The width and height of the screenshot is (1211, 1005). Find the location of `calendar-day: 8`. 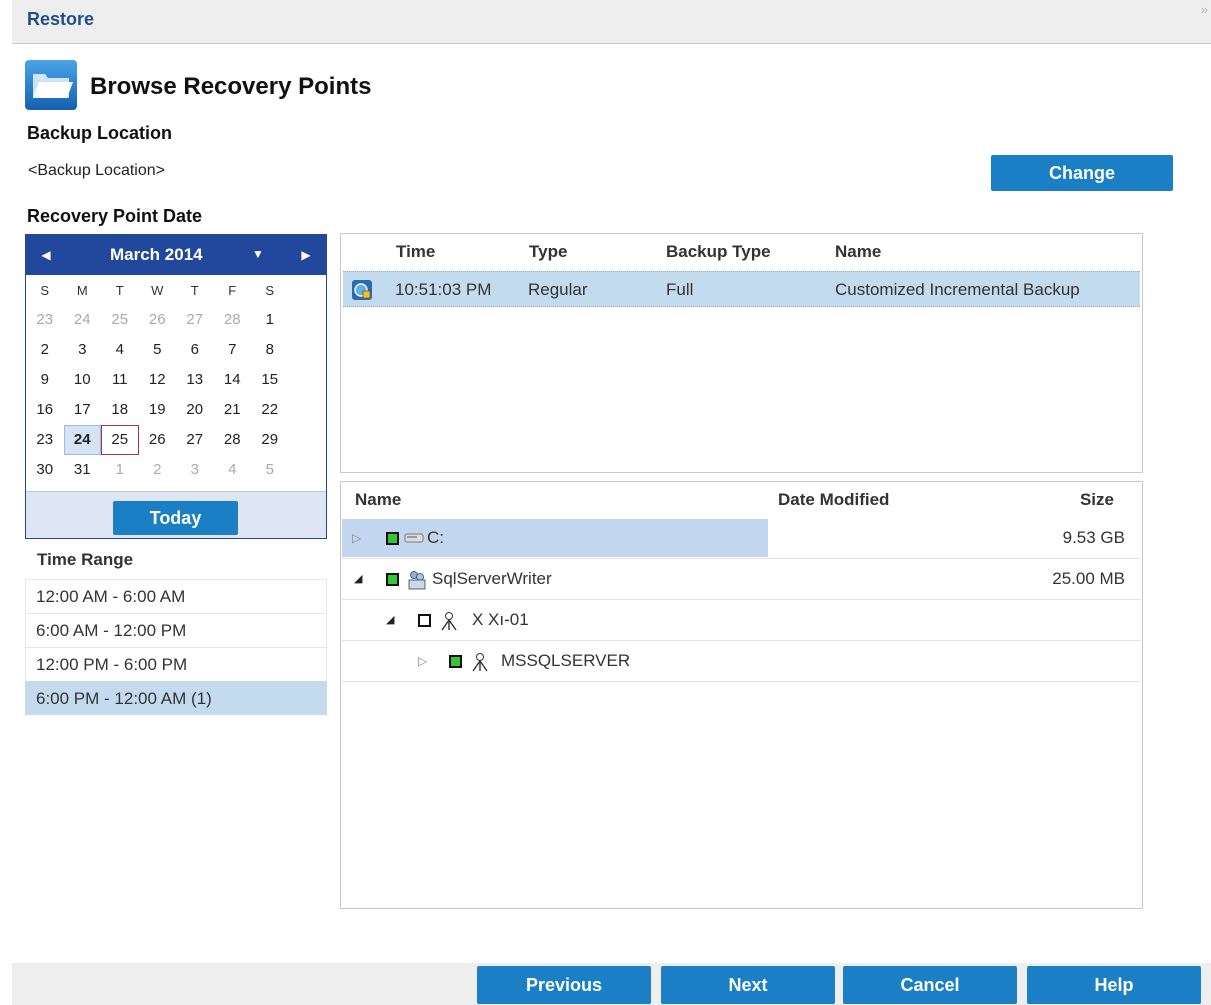

calendar-day: 8 is located at coordinates (270, 350).